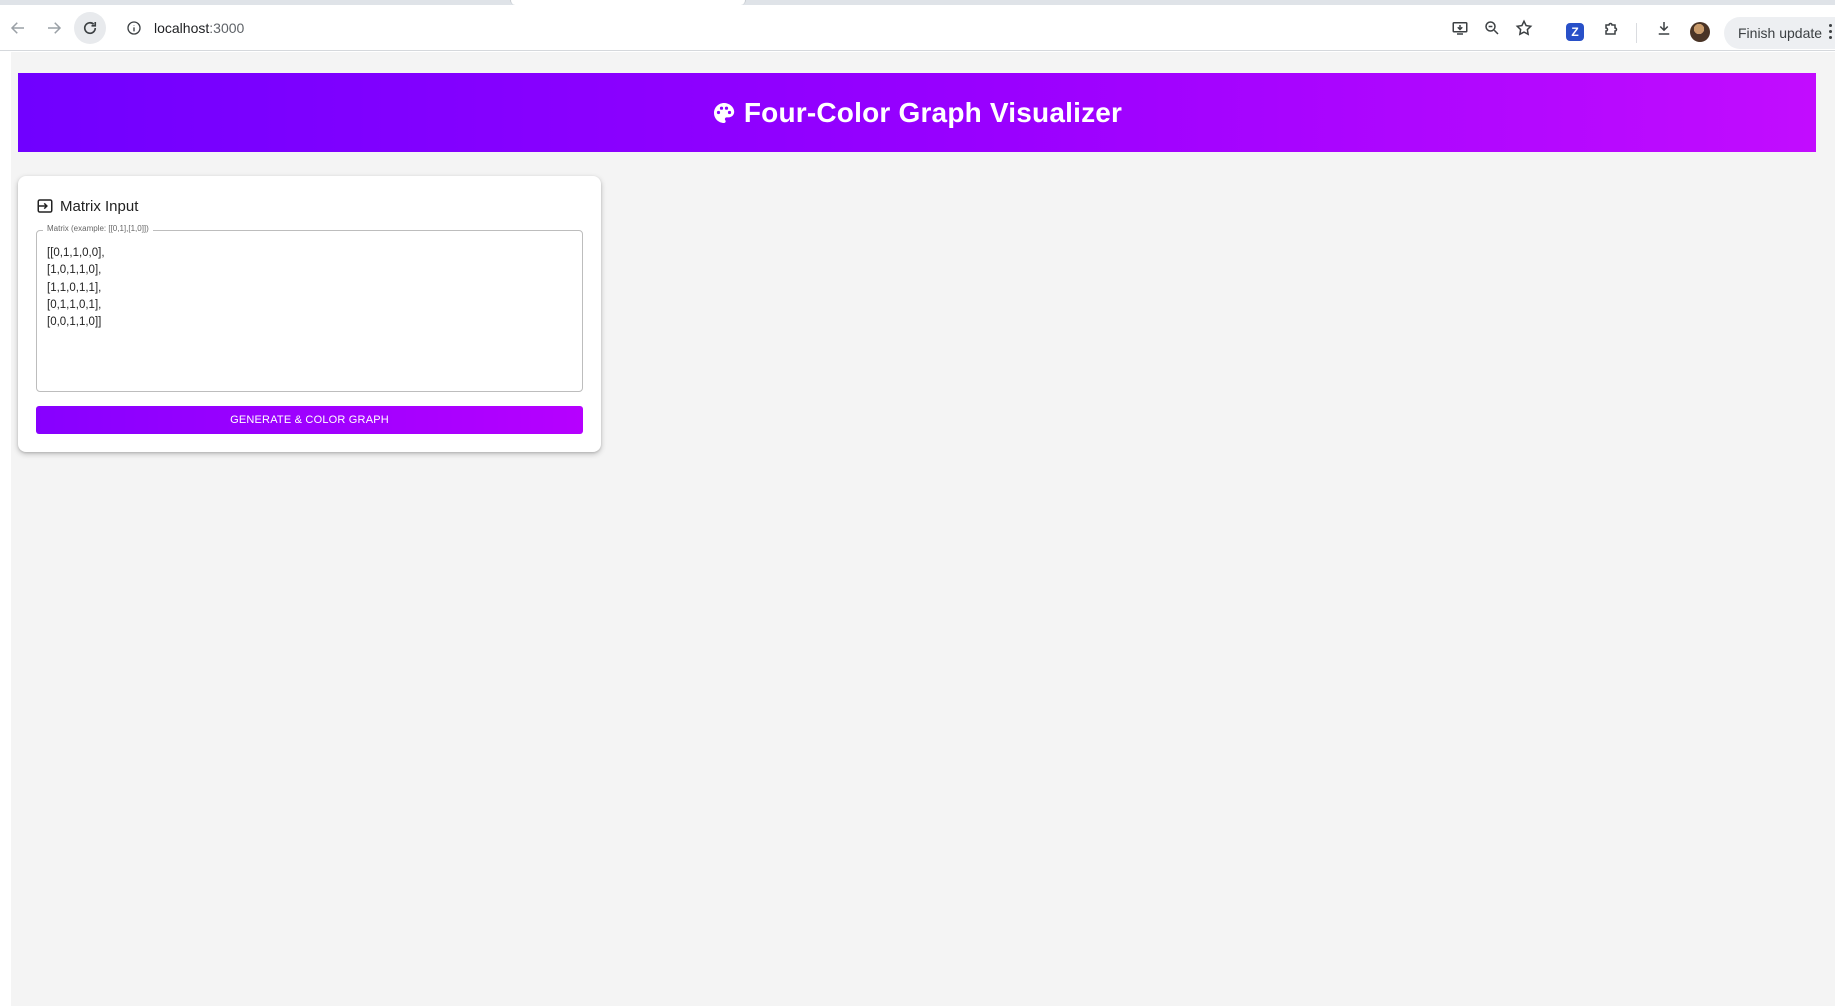  I want to click on reload-icon, so click(90, 28).